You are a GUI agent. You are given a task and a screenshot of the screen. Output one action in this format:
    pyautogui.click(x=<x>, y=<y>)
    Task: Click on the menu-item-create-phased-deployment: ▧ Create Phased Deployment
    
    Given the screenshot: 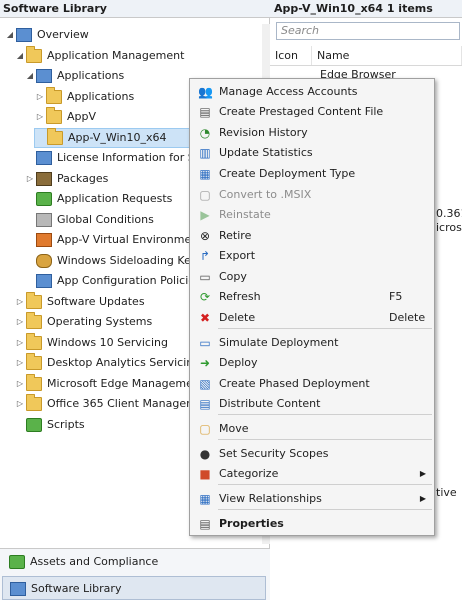 What is the action you would take?
    pyautogui.click(x=312, y=384)
    